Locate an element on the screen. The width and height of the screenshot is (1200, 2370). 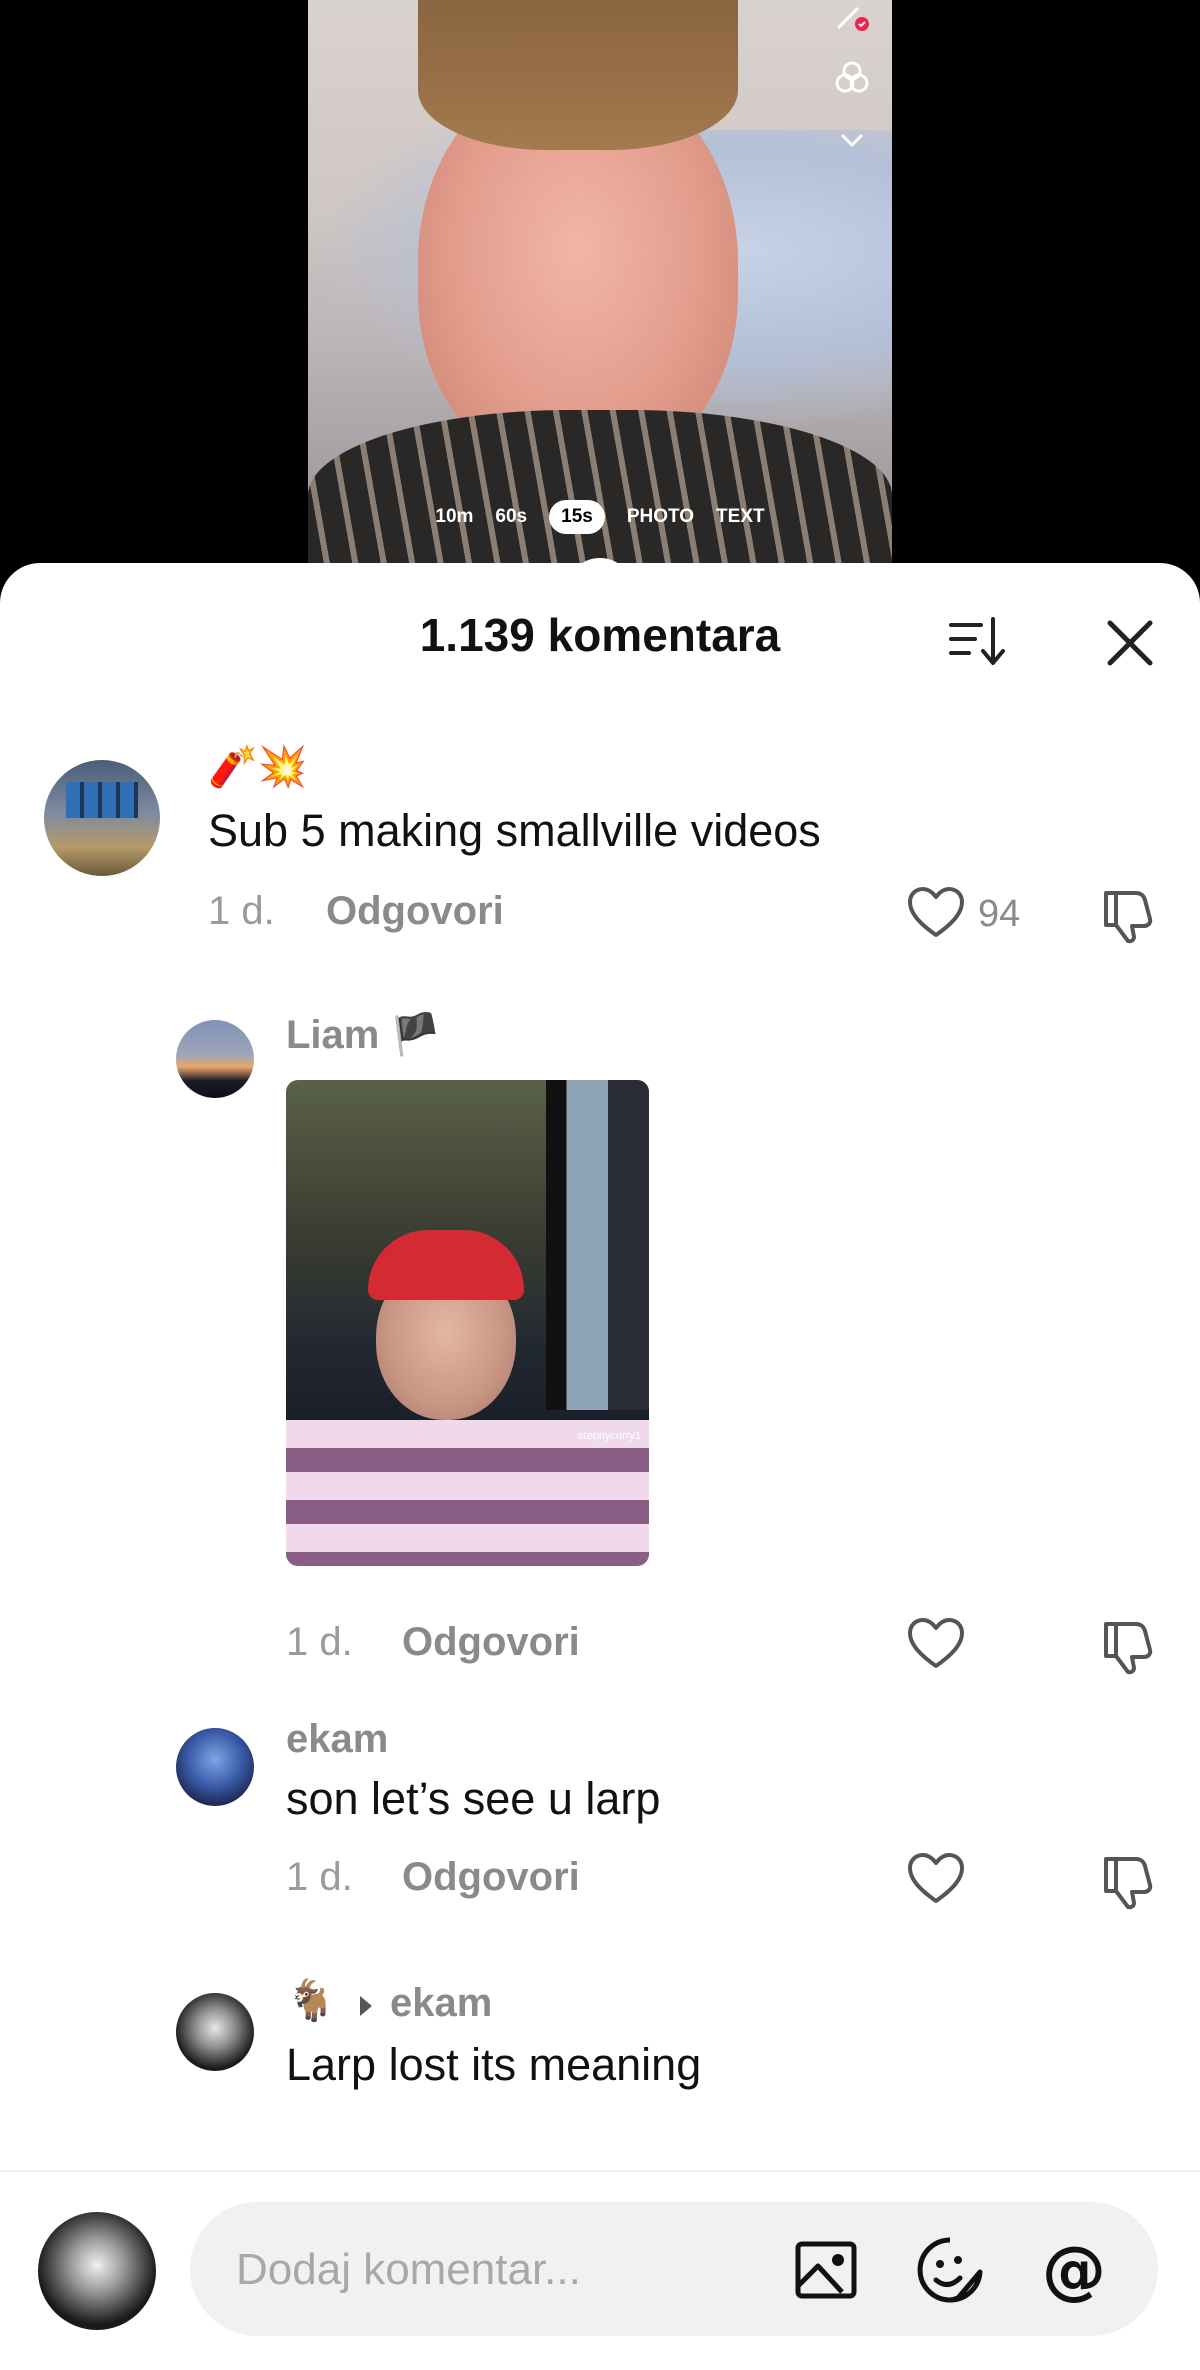
mention-icon: @ is located at coordinates (1074, 2271).